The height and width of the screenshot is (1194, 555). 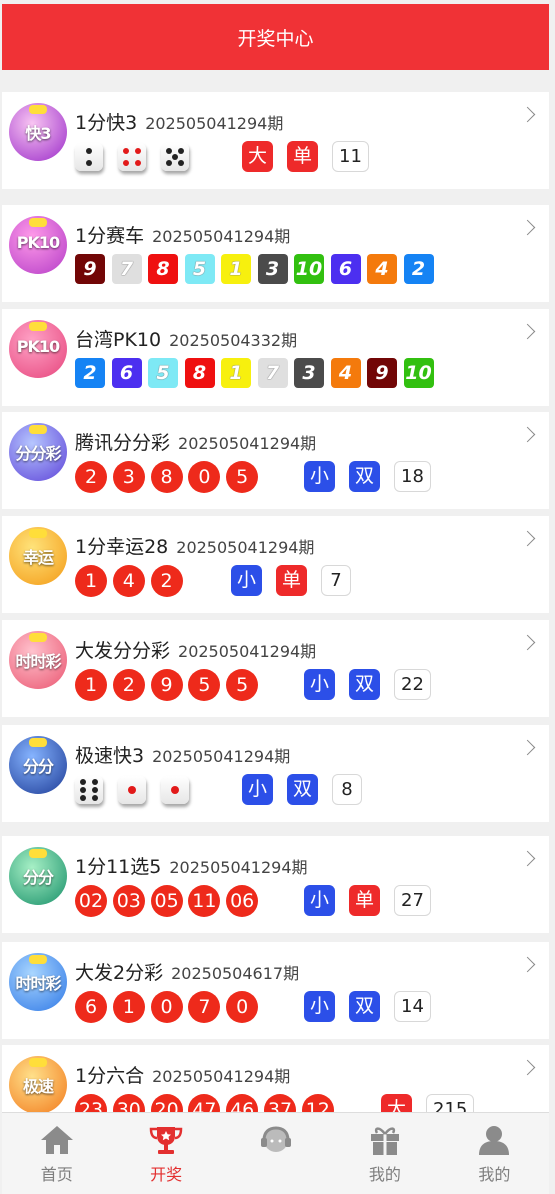 What do you see at coordinates (236, 269) in the screenshot?
I see `number-square: 1` at bounding box center [236, 269].